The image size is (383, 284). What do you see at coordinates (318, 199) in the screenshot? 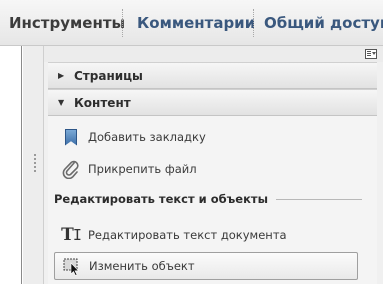
I see `heading-divider` at bounding box center [318, 199].